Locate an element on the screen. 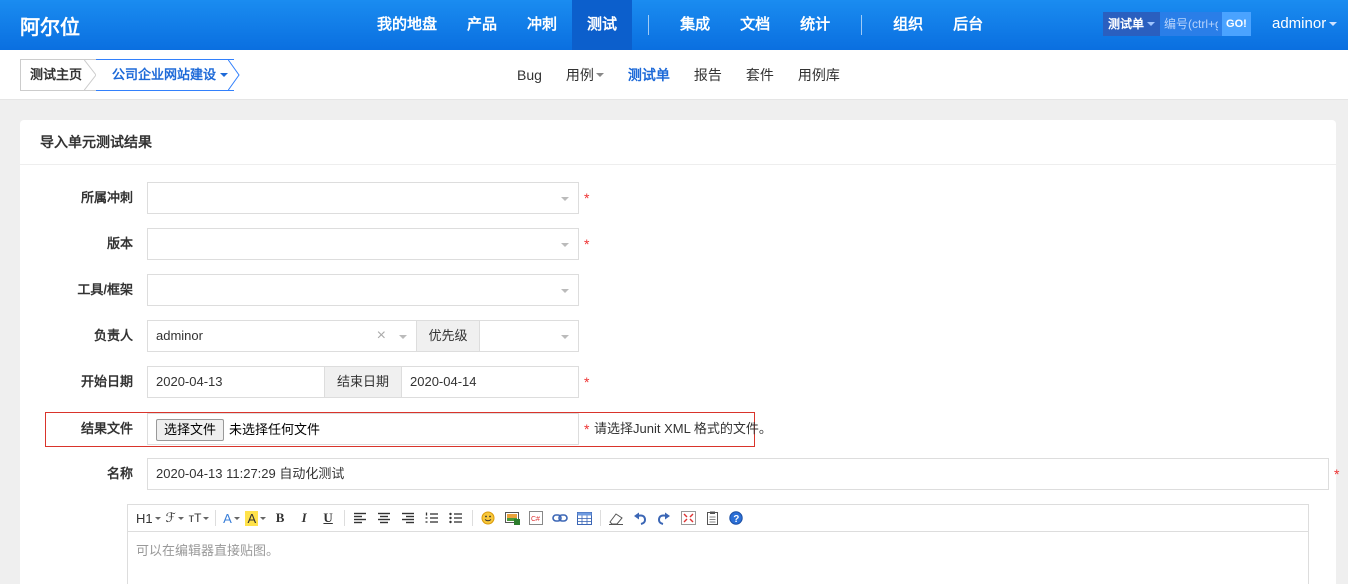  subnav-report: 报告 is located at coordinates (708, 75).